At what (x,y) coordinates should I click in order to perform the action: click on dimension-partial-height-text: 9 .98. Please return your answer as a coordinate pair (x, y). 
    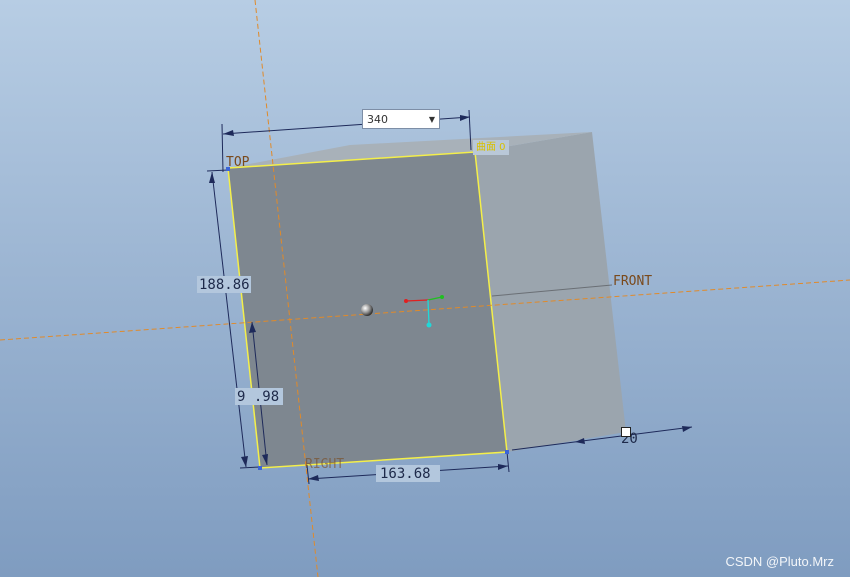
    Looking at the image, I should click on (258, 397).